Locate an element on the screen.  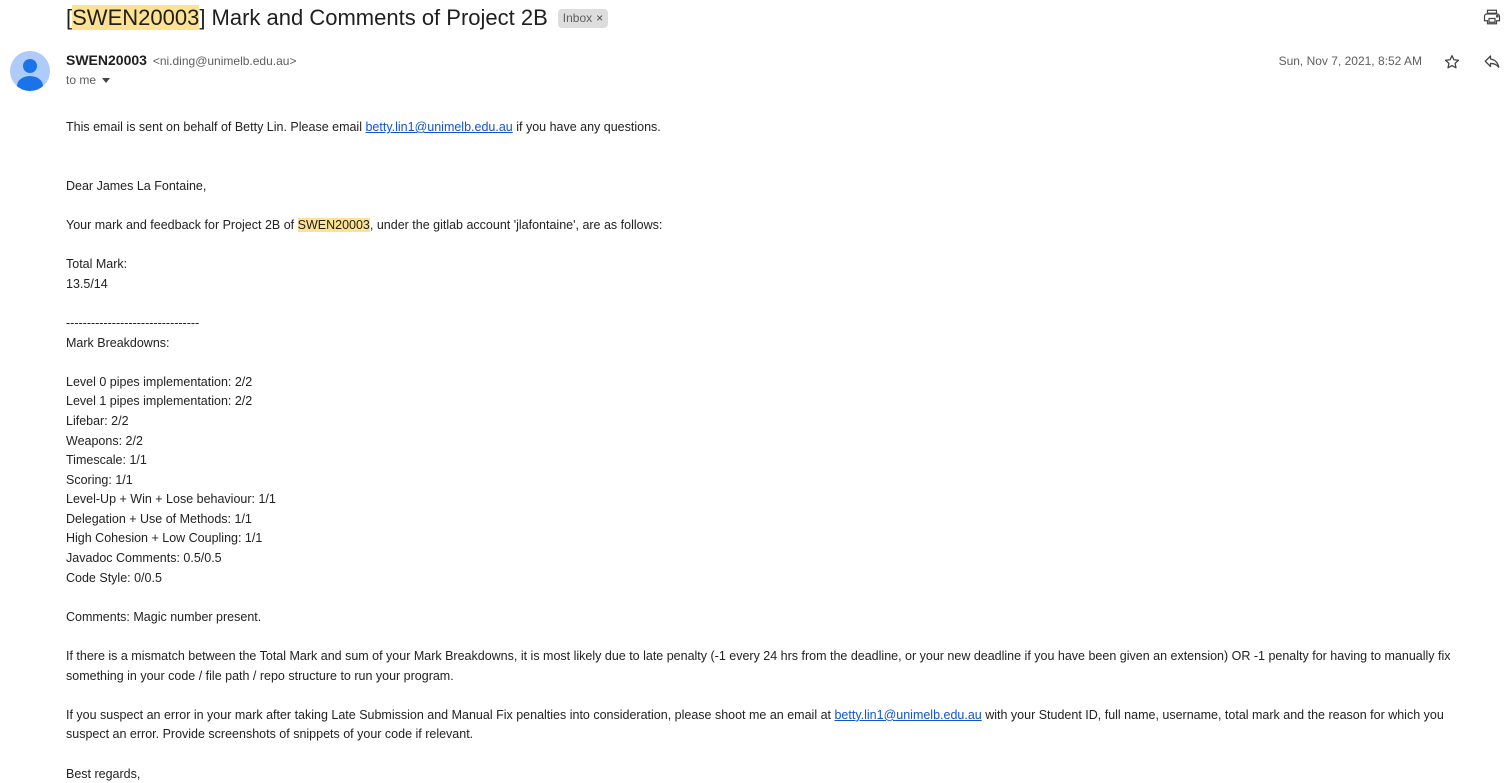
sender-avatar is located at coordinates (30, 71).